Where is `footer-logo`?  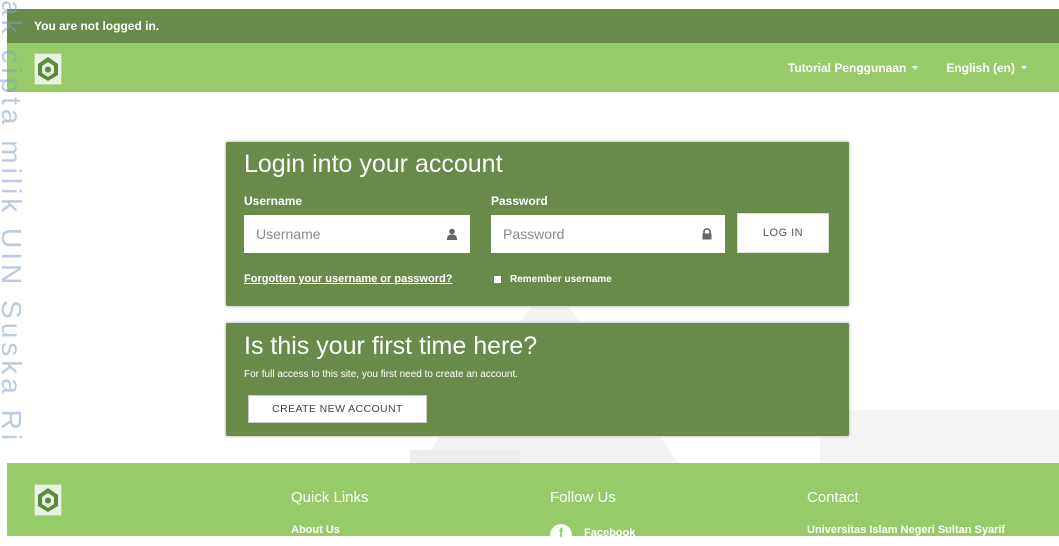
footer-logo is located at coordinates (48, 500).